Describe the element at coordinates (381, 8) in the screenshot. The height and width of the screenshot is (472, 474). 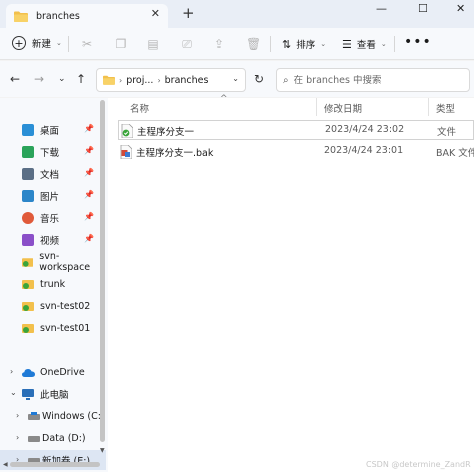
I see `minimize-button: —` at that location.